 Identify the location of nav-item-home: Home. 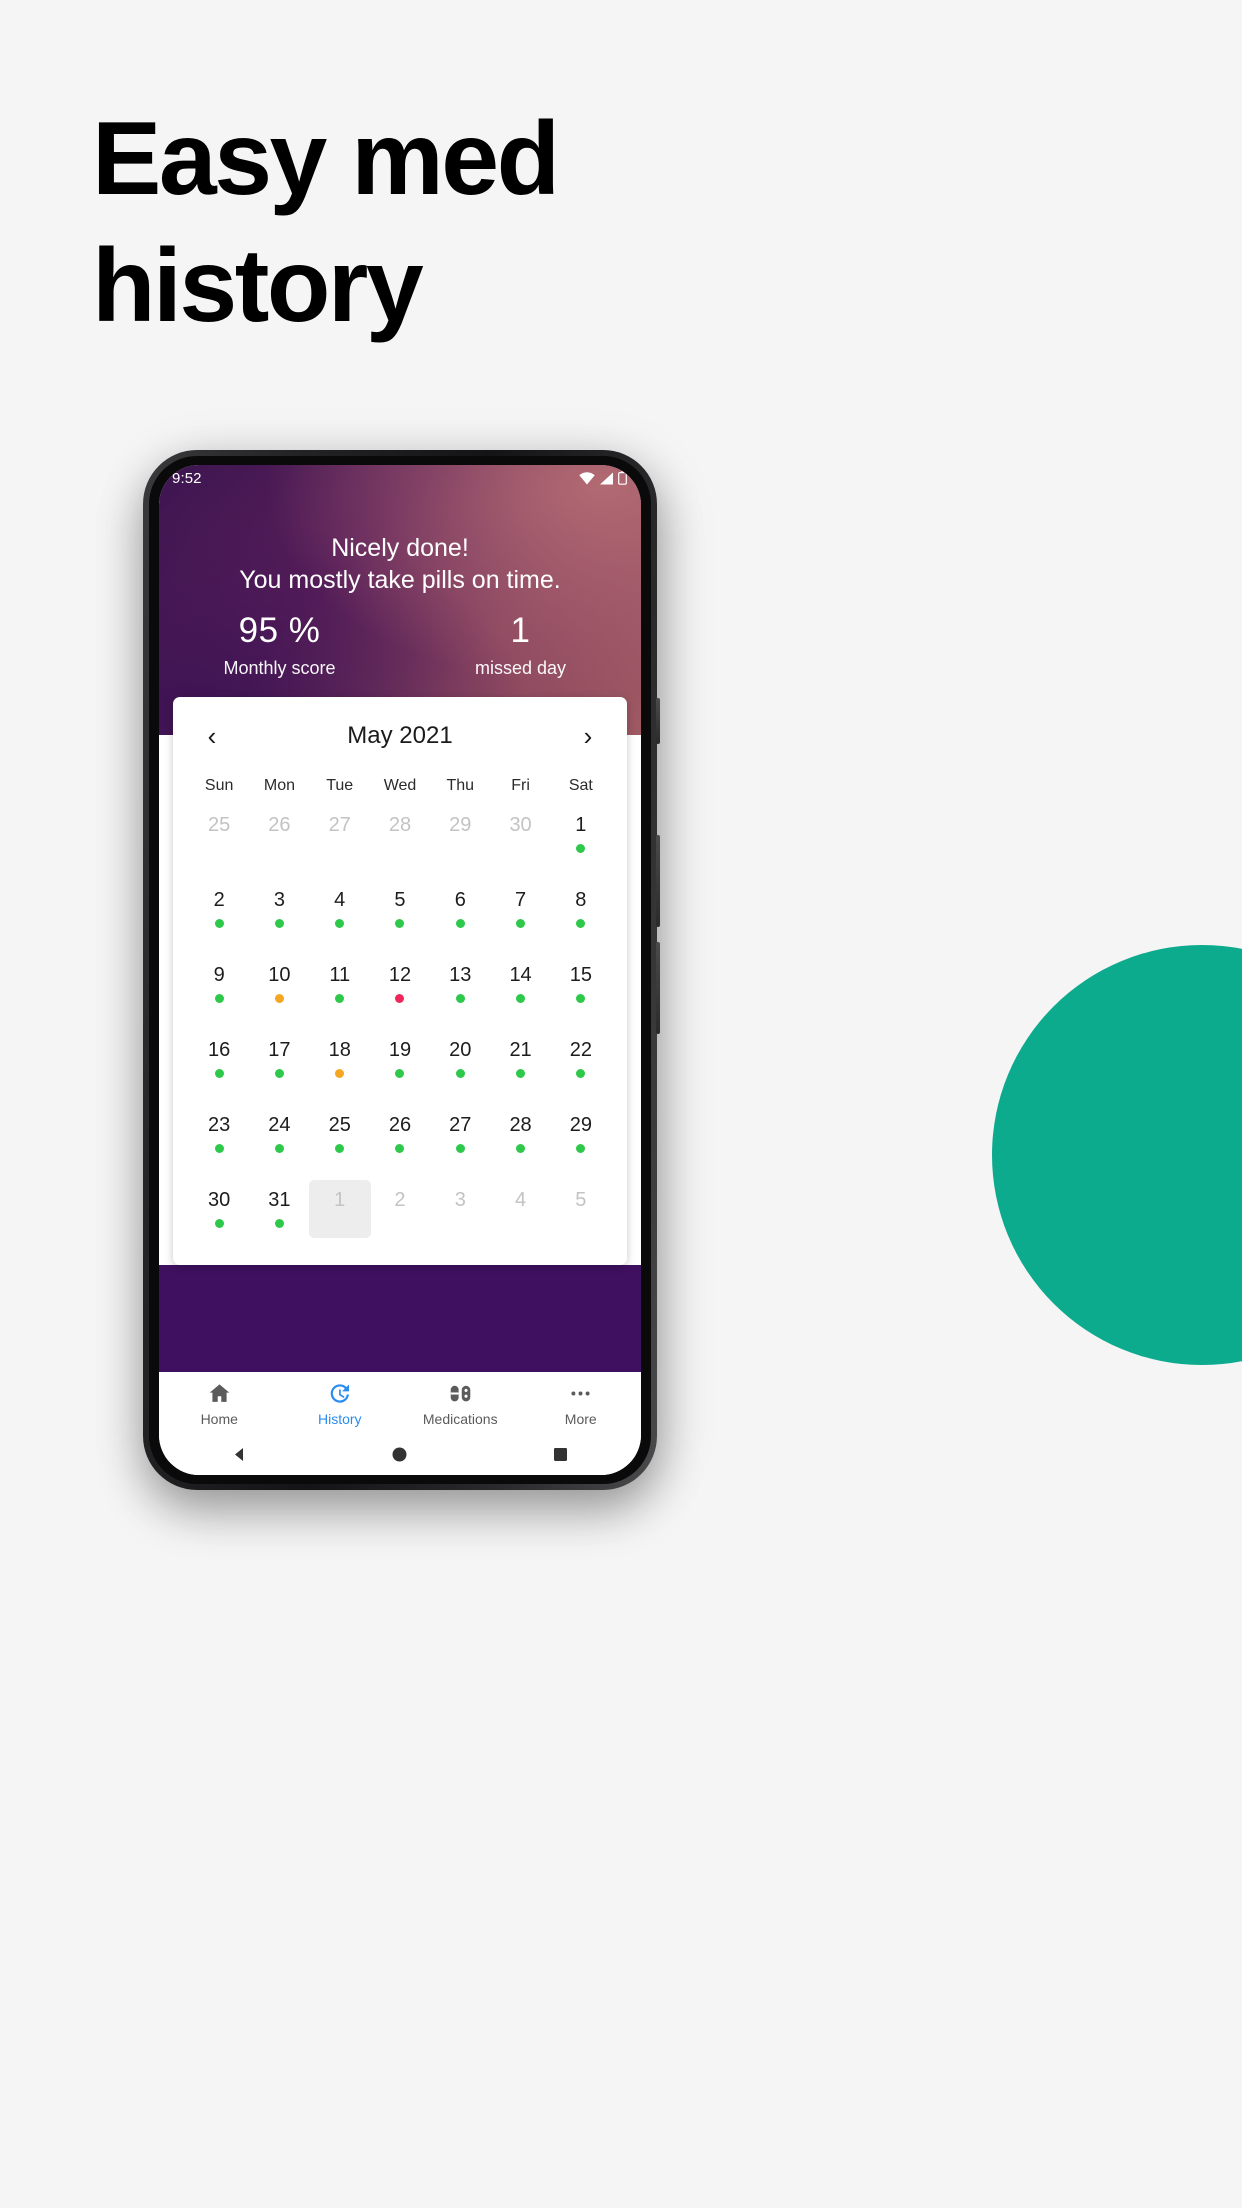
(219, 1404).